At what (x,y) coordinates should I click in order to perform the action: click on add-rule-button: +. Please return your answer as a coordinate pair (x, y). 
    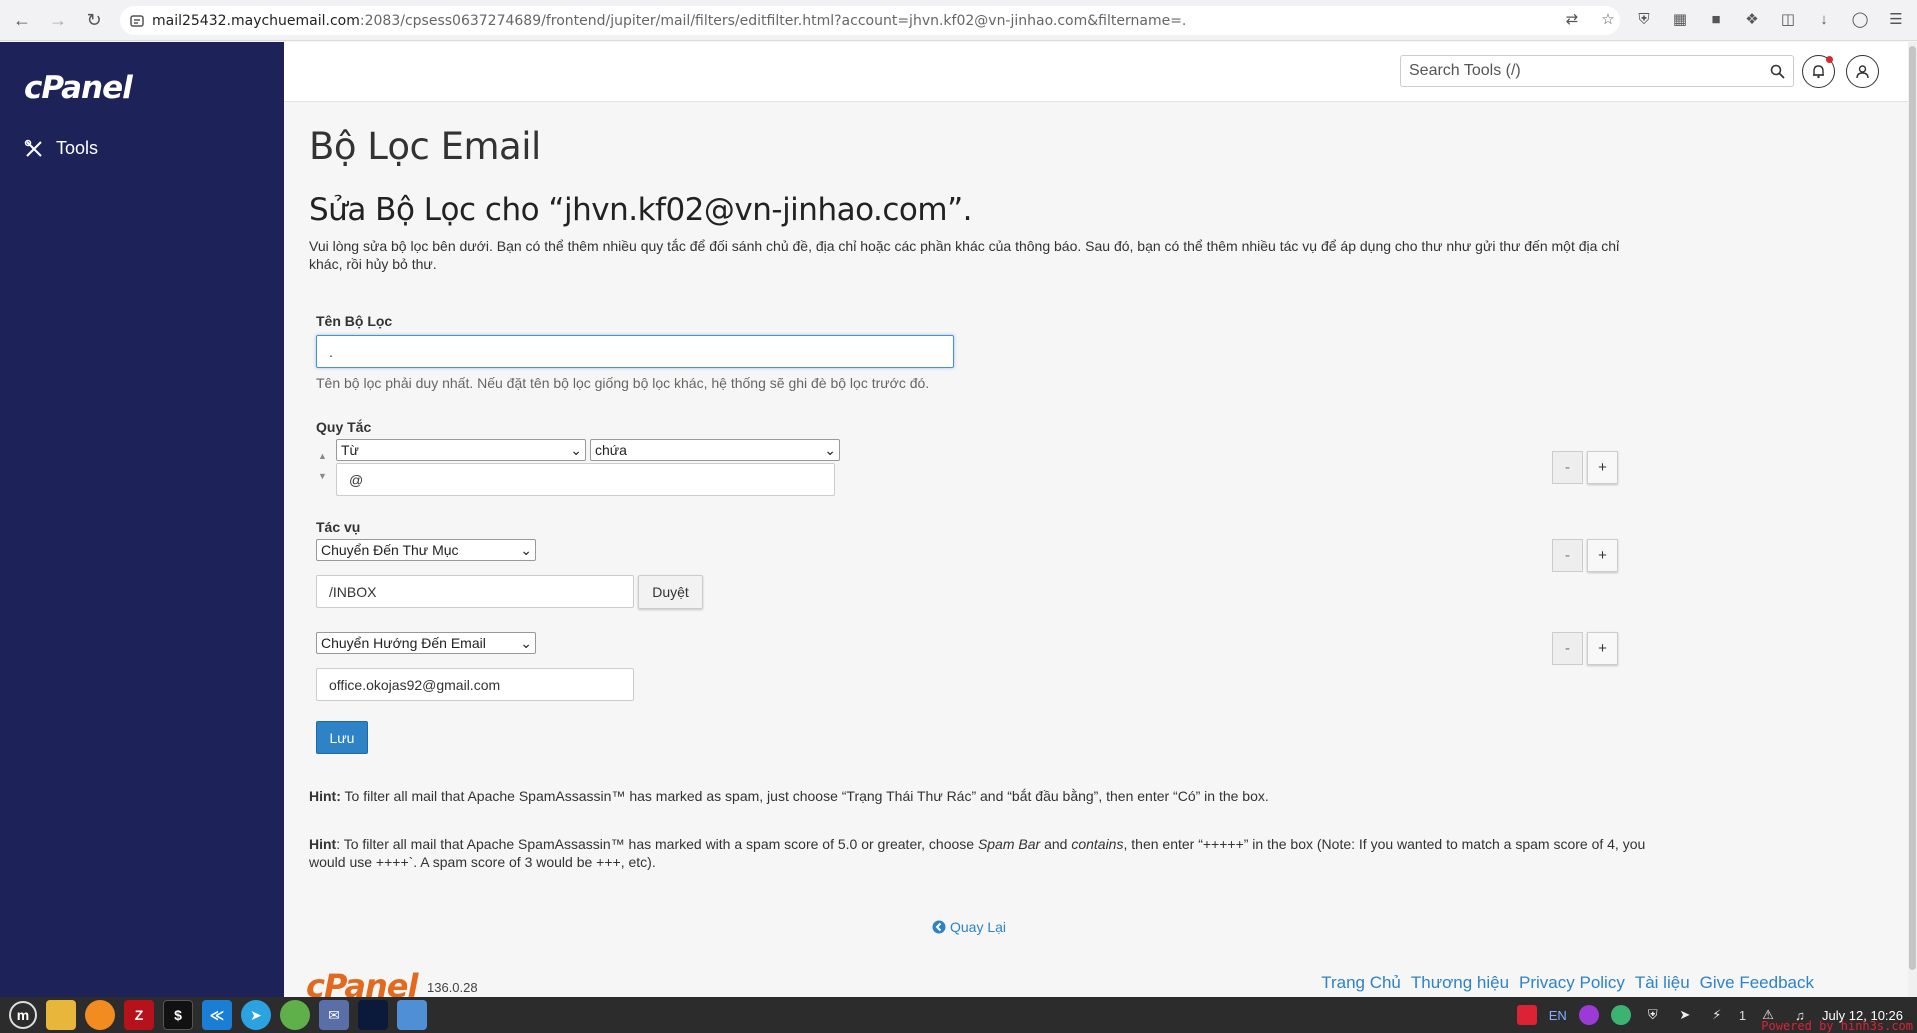
    Looking at the image, I should click on (1602, 467).